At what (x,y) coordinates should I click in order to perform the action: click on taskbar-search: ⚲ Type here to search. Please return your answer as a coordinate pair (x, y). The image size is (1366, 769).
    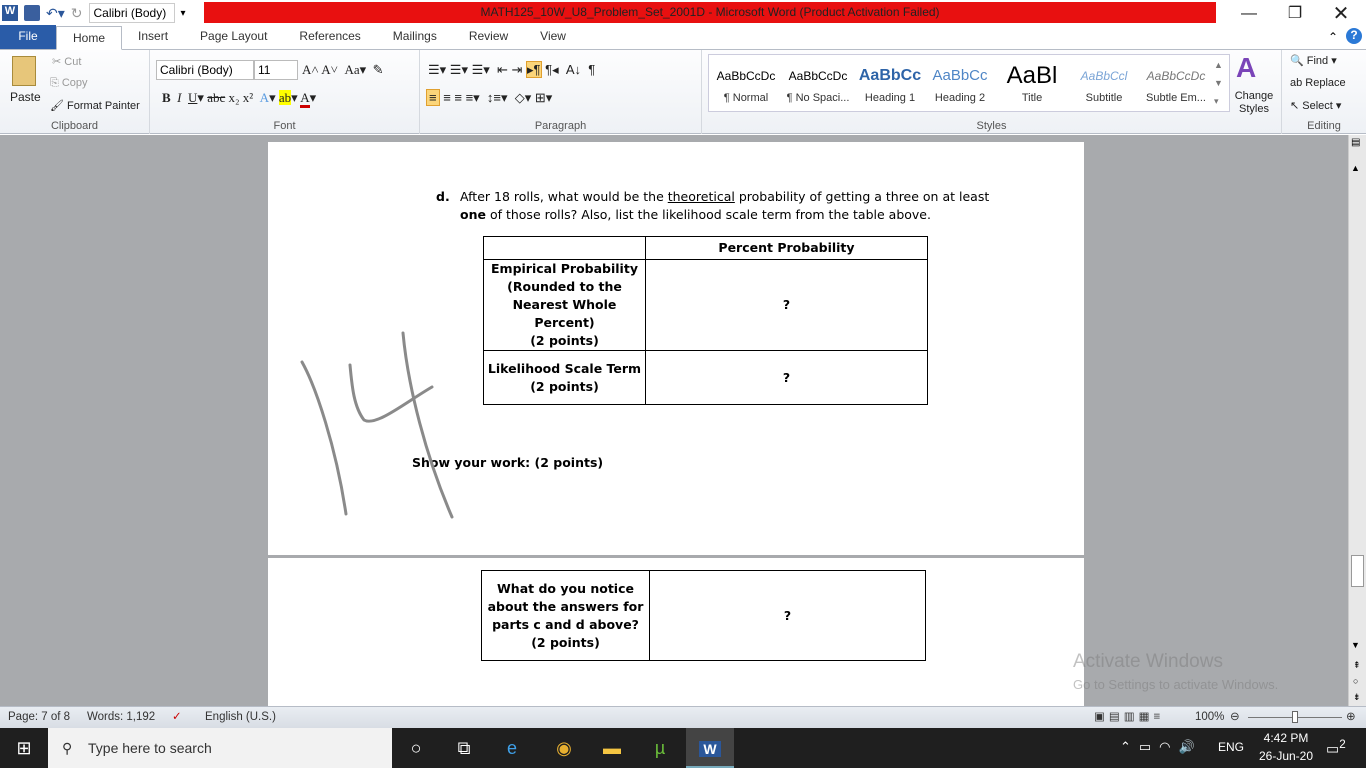
    Looking at the image, I should click on (220, 748).